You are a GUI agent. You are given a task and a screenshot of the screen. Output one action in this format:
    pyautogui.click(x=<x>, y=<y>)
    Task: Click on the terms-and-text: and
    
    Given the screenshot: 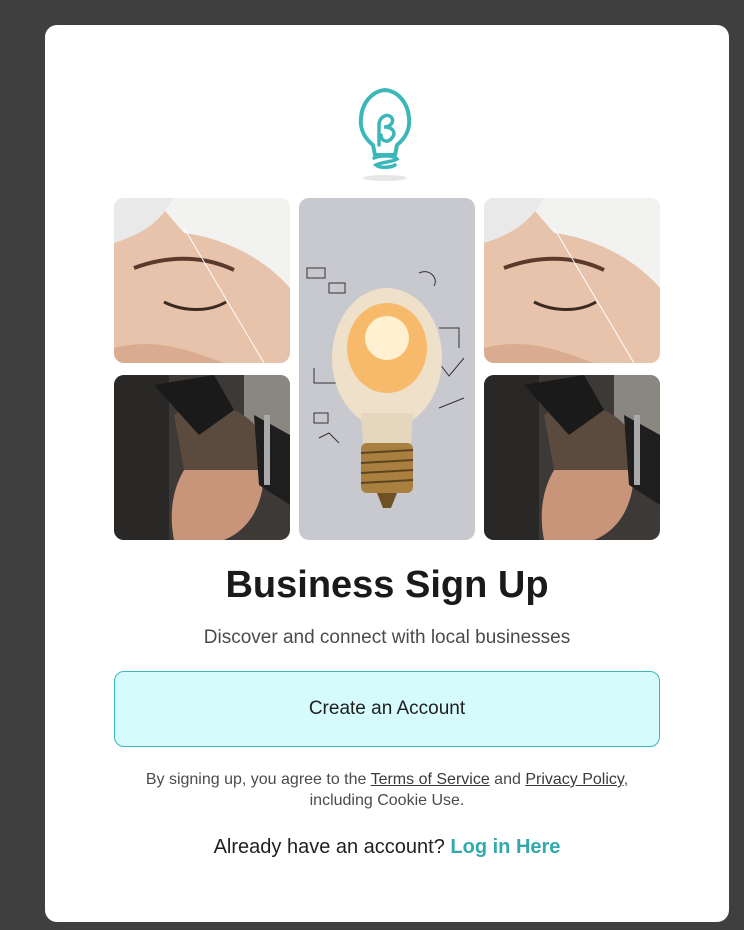 What is the action you would take?
    pyautogui.click(x=507, y=779)
    